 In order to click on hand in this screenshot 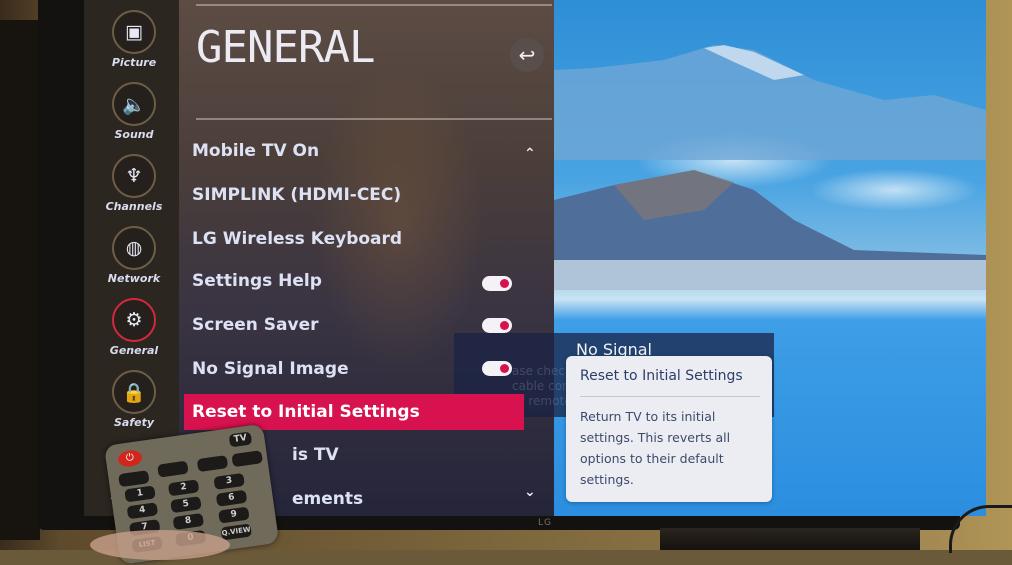, I will do `click(160, 545)`.